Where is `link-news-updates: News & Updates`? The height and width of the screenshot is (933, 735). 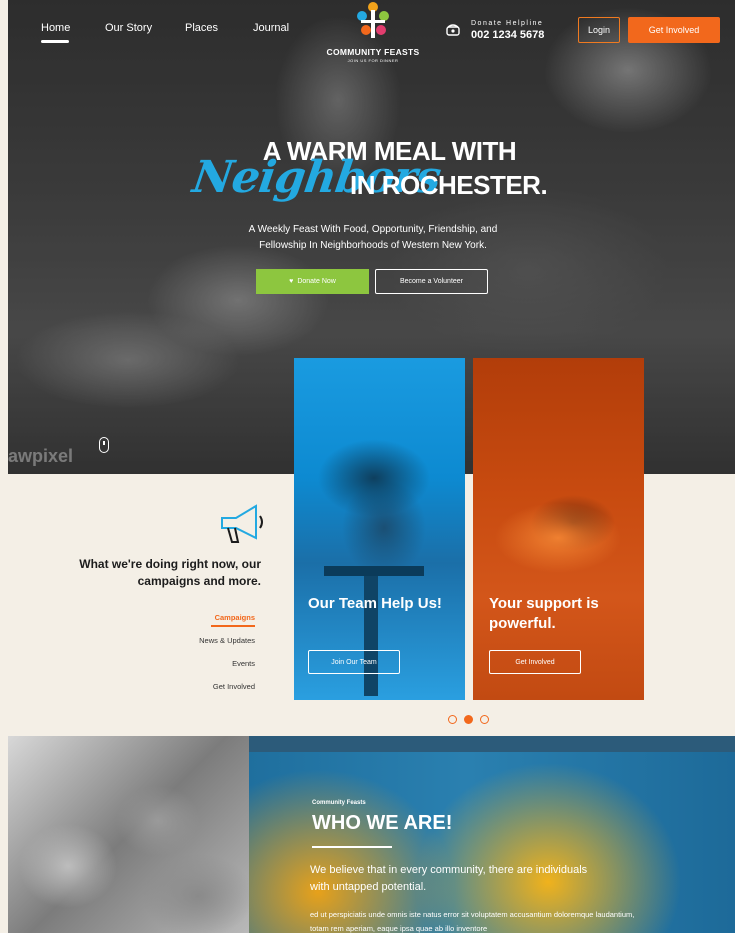 link-news-updates: News & Updates is located at coordinates (227, 640).